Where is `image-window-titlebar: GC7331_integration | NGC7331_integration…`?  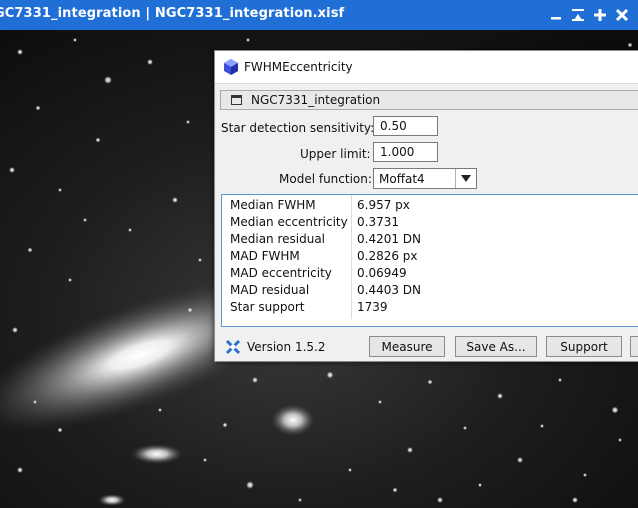
image-window-titlebar: GC7331_integration | NGC7331_integration… is located at coordinates (319, 15).